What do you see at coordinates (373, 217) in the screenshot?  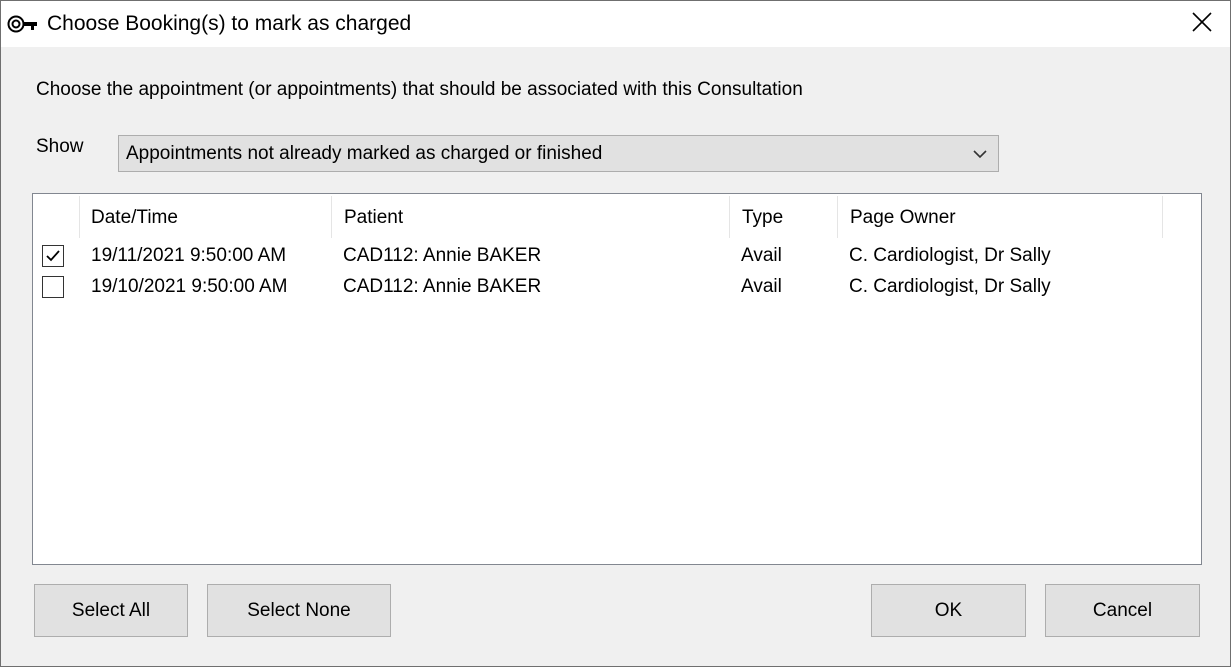 I see `column-header-patient: Patient` at bounding box center [373, 217].